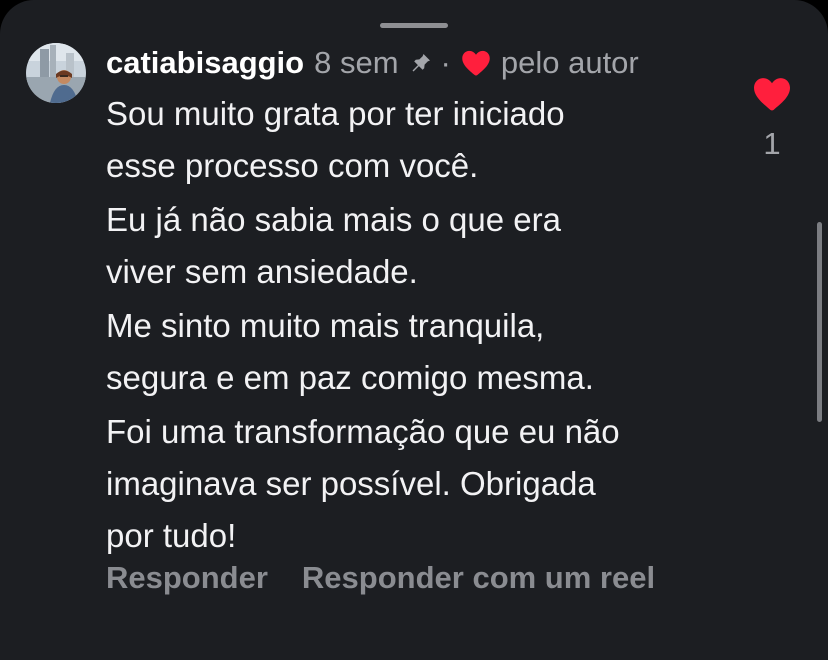 The image size is (828, 660). I want to click on reply-with-reel-button: Responder com um reel, so click(478, 578).